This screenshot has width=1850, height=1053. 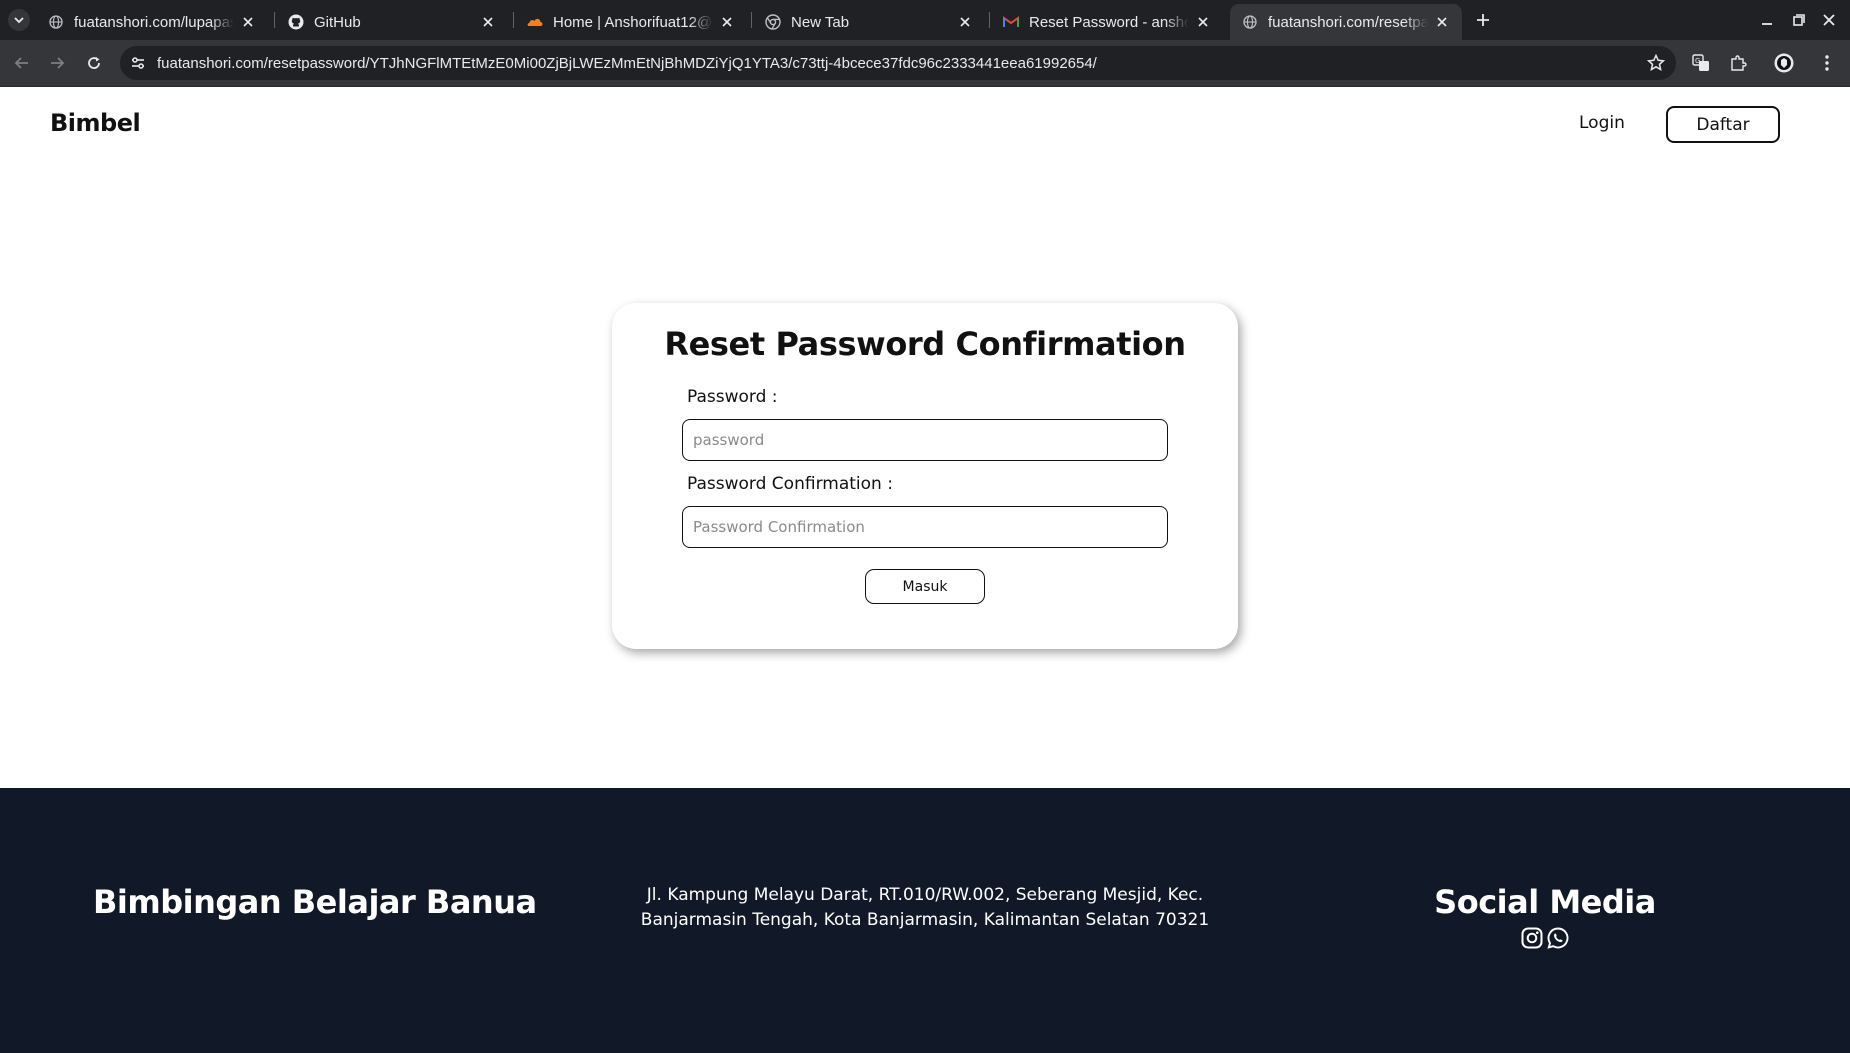 I want to click on browser-tab-6: fuatanshori.com/resetpa, so click(x=1346, y=22).